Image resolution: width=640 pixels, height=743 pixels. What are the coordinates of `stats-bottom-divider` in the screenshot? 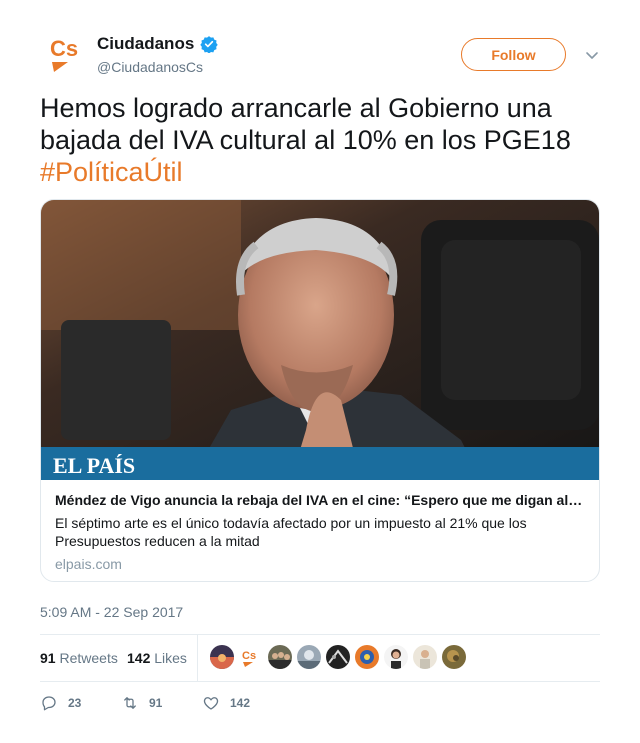 It's located at (320, 681).